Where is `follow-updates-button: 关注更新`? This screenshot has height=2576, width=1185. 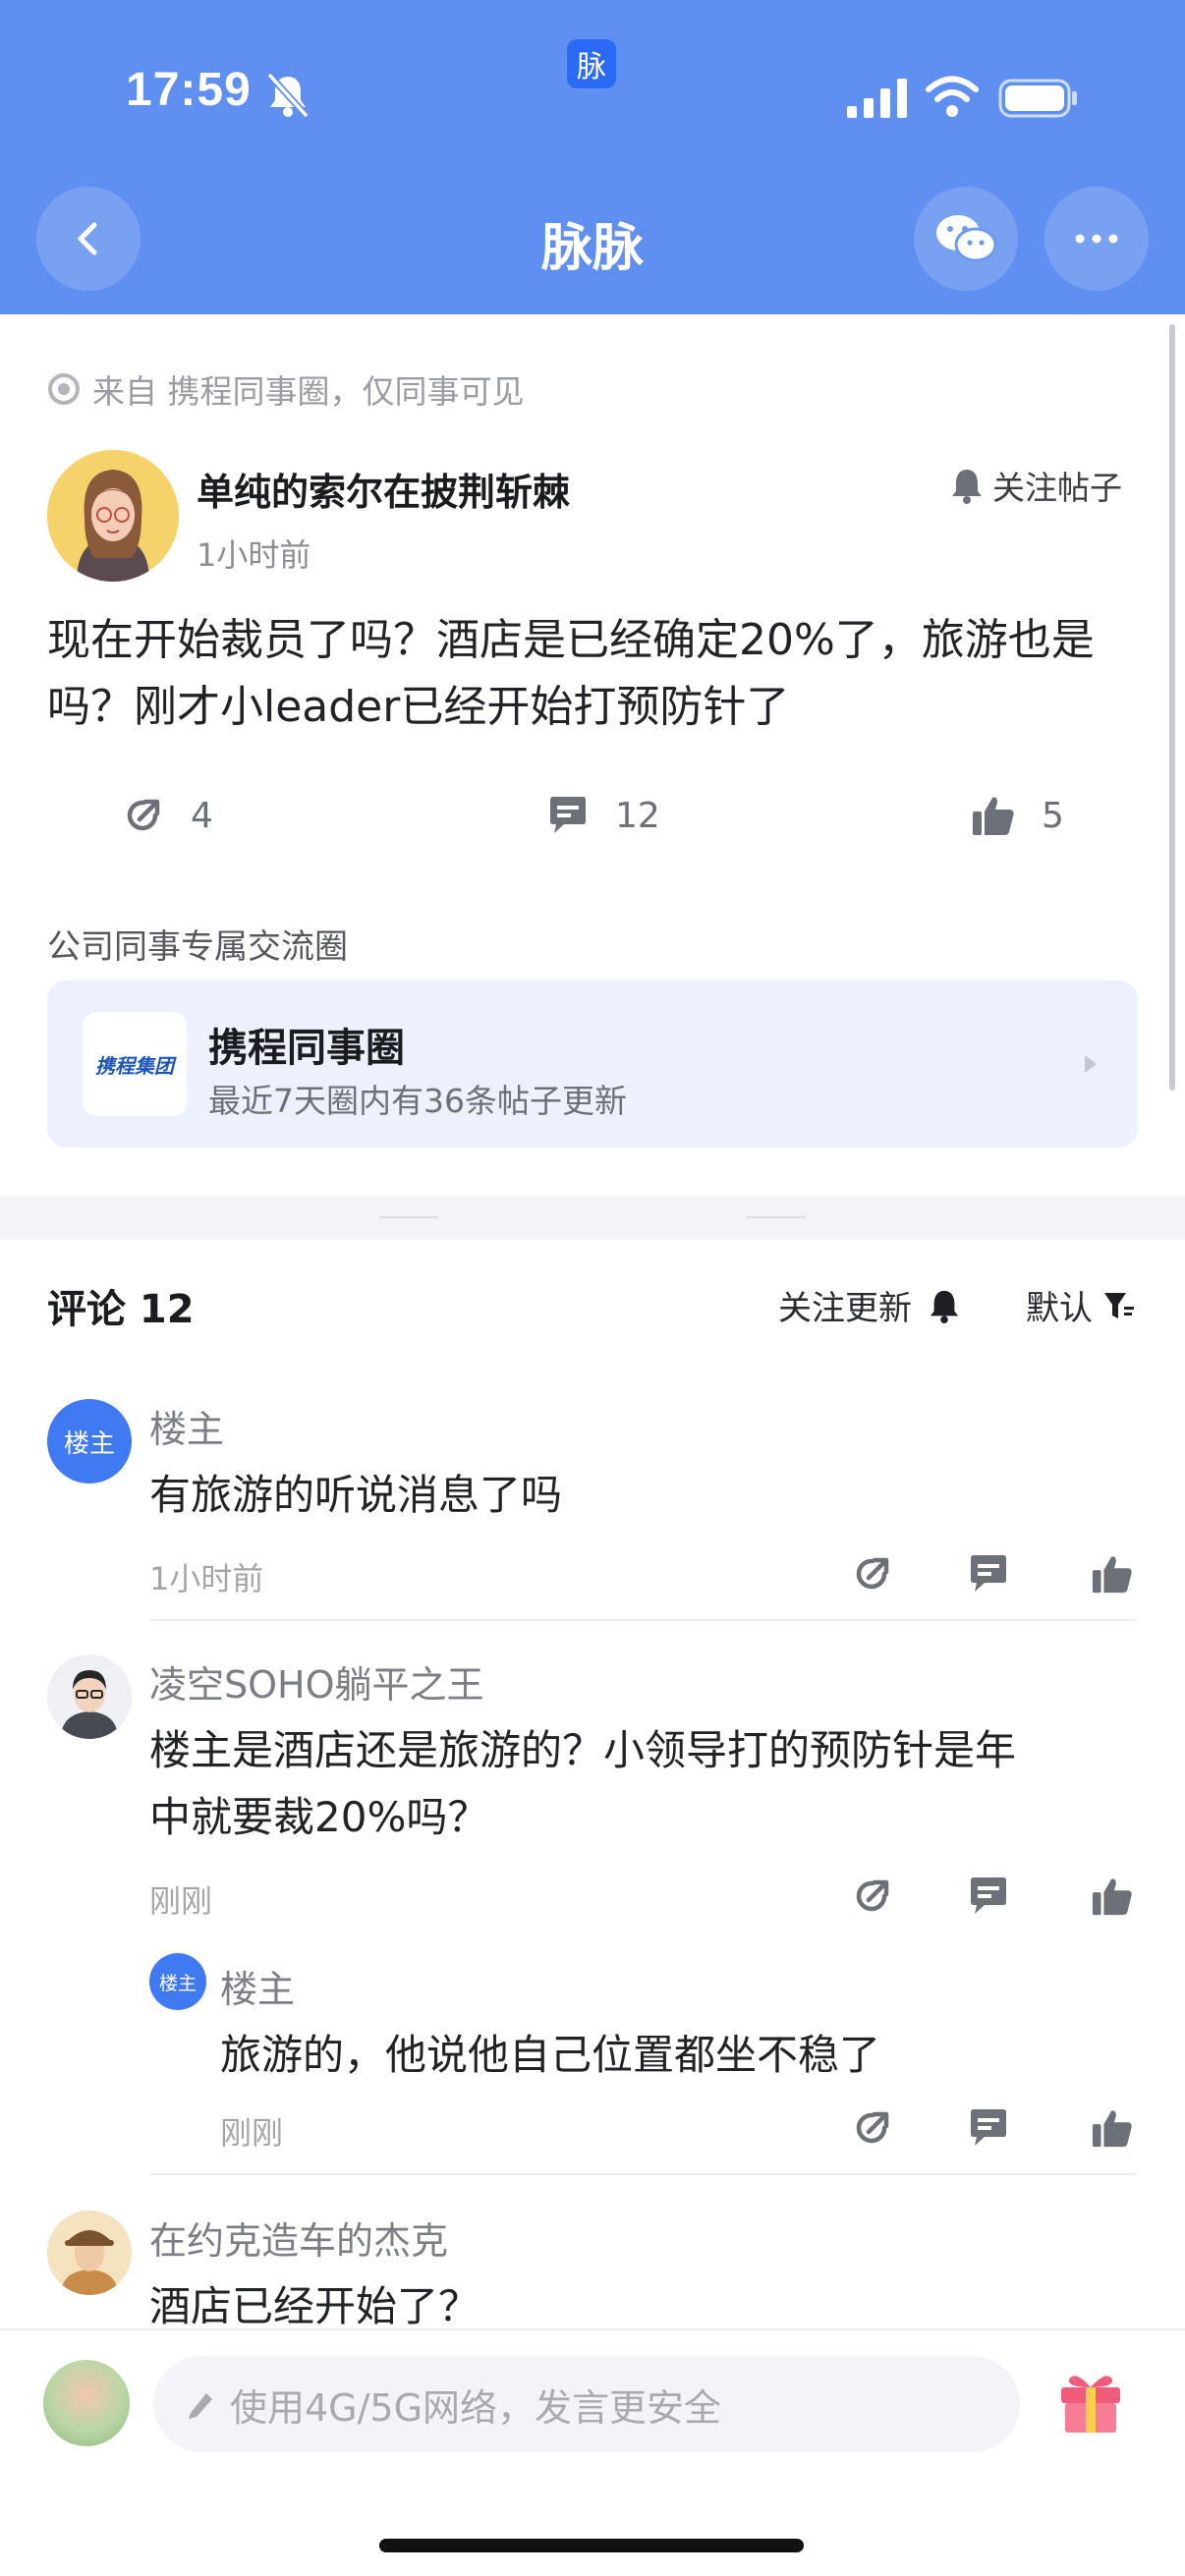
follow-updates-button: 关注更新 is located at coordinates (870, 1305).